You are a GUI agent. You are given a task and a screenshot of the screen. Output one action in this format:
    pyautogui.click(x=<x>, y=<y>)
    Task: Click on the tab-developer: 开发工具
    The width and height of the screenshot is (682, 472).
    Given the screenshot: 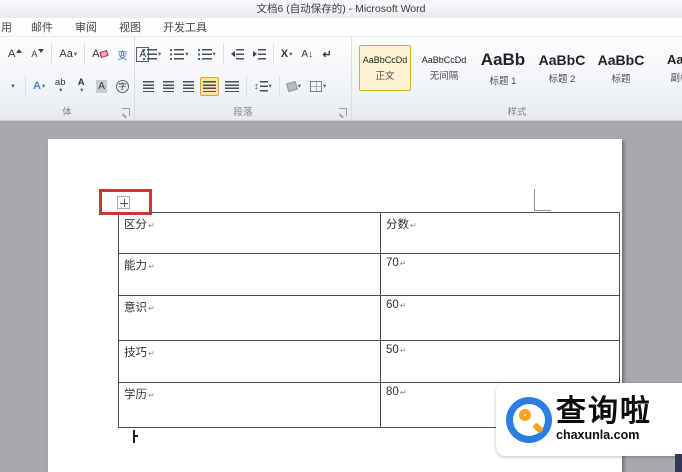 What is the action you would take?
    pyautogui.click(x=185, y=27)
    